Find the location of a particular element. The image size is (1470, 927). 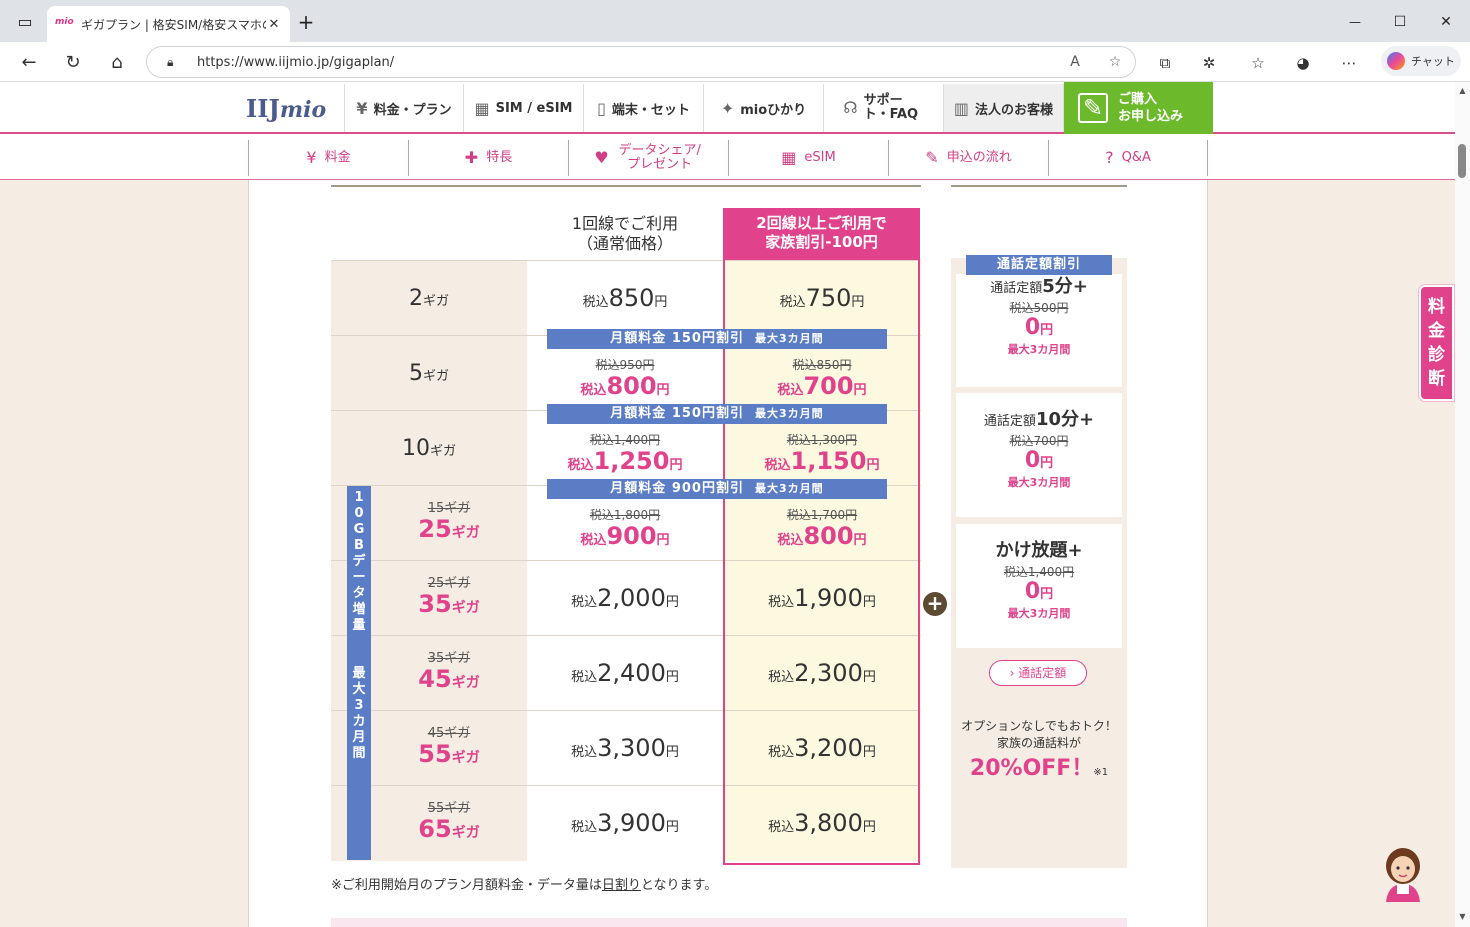

sub-navigation: ¥ 料金 ✚ 特長 ♥ データシェア/プレゼント ▦ eSIM ✎ 申込の流れ ? Q&A is located at coordinates (727, 157).